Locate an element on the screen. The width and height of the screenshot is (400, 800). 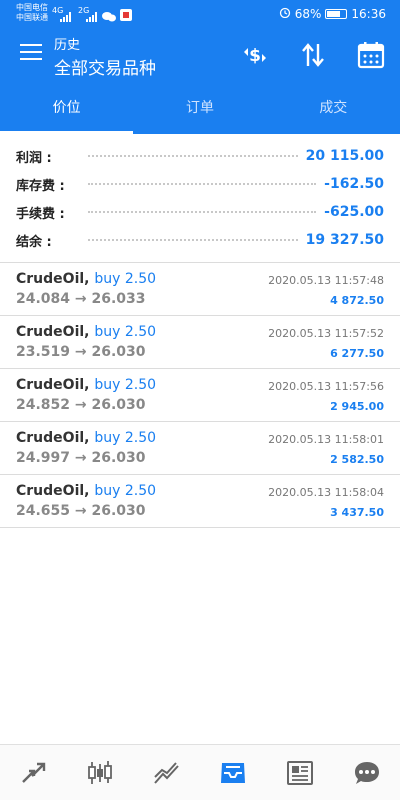
bottom-nav is located at coordinates (200, 772).